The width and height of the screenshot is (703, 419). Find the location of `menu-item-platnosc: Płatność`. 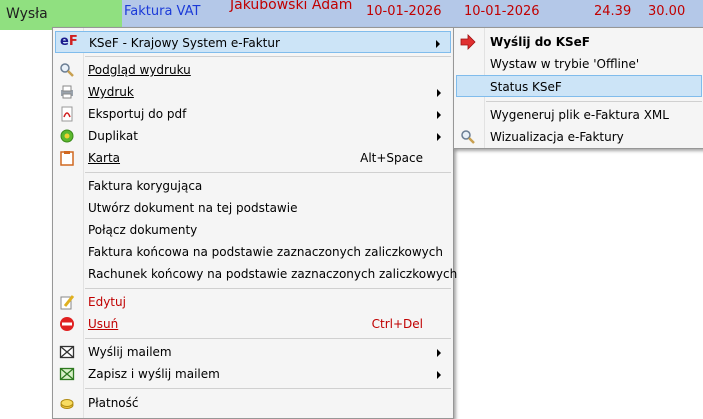

menu-item-platnosc: Płatność is located at coordinates (253, 403).